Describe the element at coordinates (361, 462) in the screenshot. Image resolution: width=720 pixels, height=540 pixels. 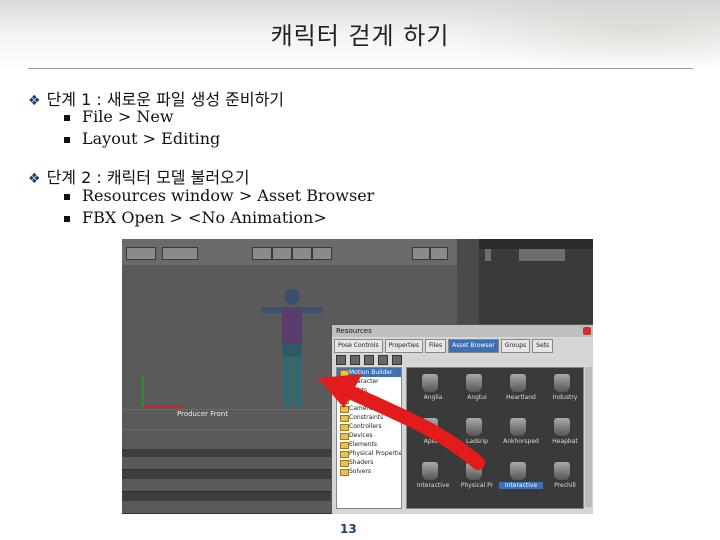
I see `tree-item-label: Shaders` at that location.